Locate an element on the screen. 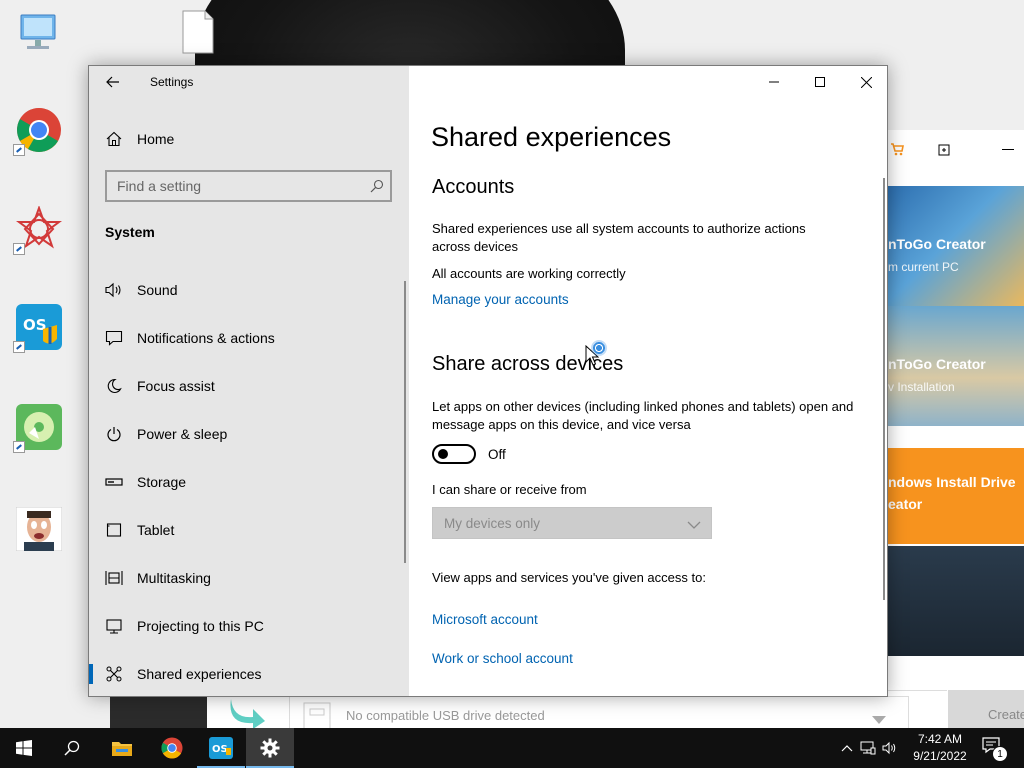 The image size is (1024, 768). wintogo-taskbar-button: OS is located at coordinates (221, 748).